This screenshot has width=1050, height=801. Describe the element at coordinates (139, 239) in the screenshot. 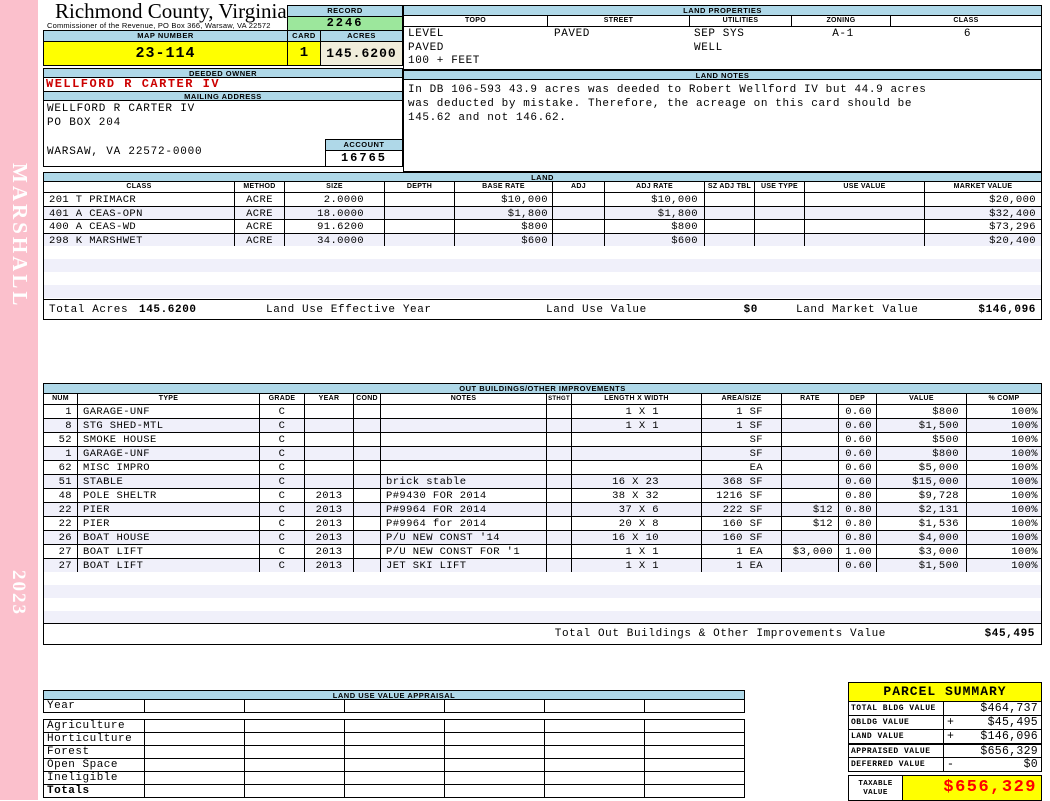

I see `cell-class: 298 K MARSHWET` at that location.